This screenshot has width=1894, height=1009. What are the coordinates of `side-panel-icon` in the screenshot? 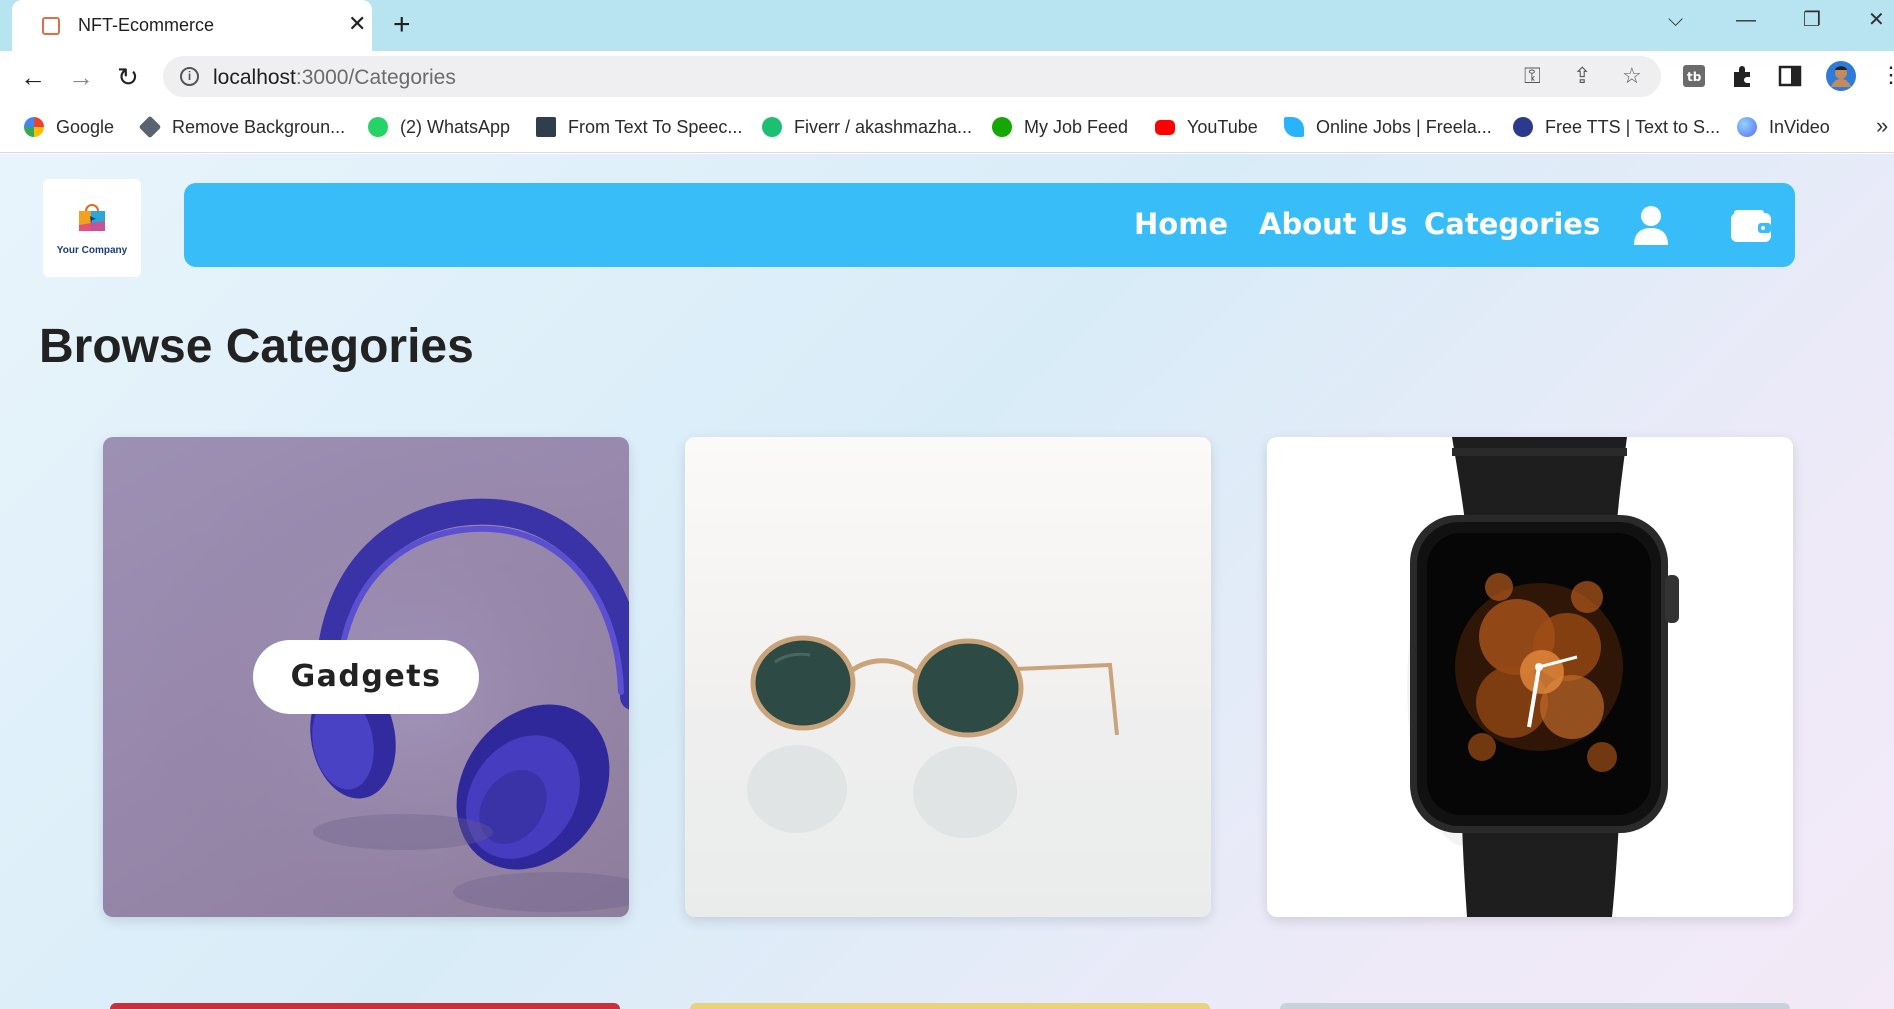 It's located at (1790, 76).